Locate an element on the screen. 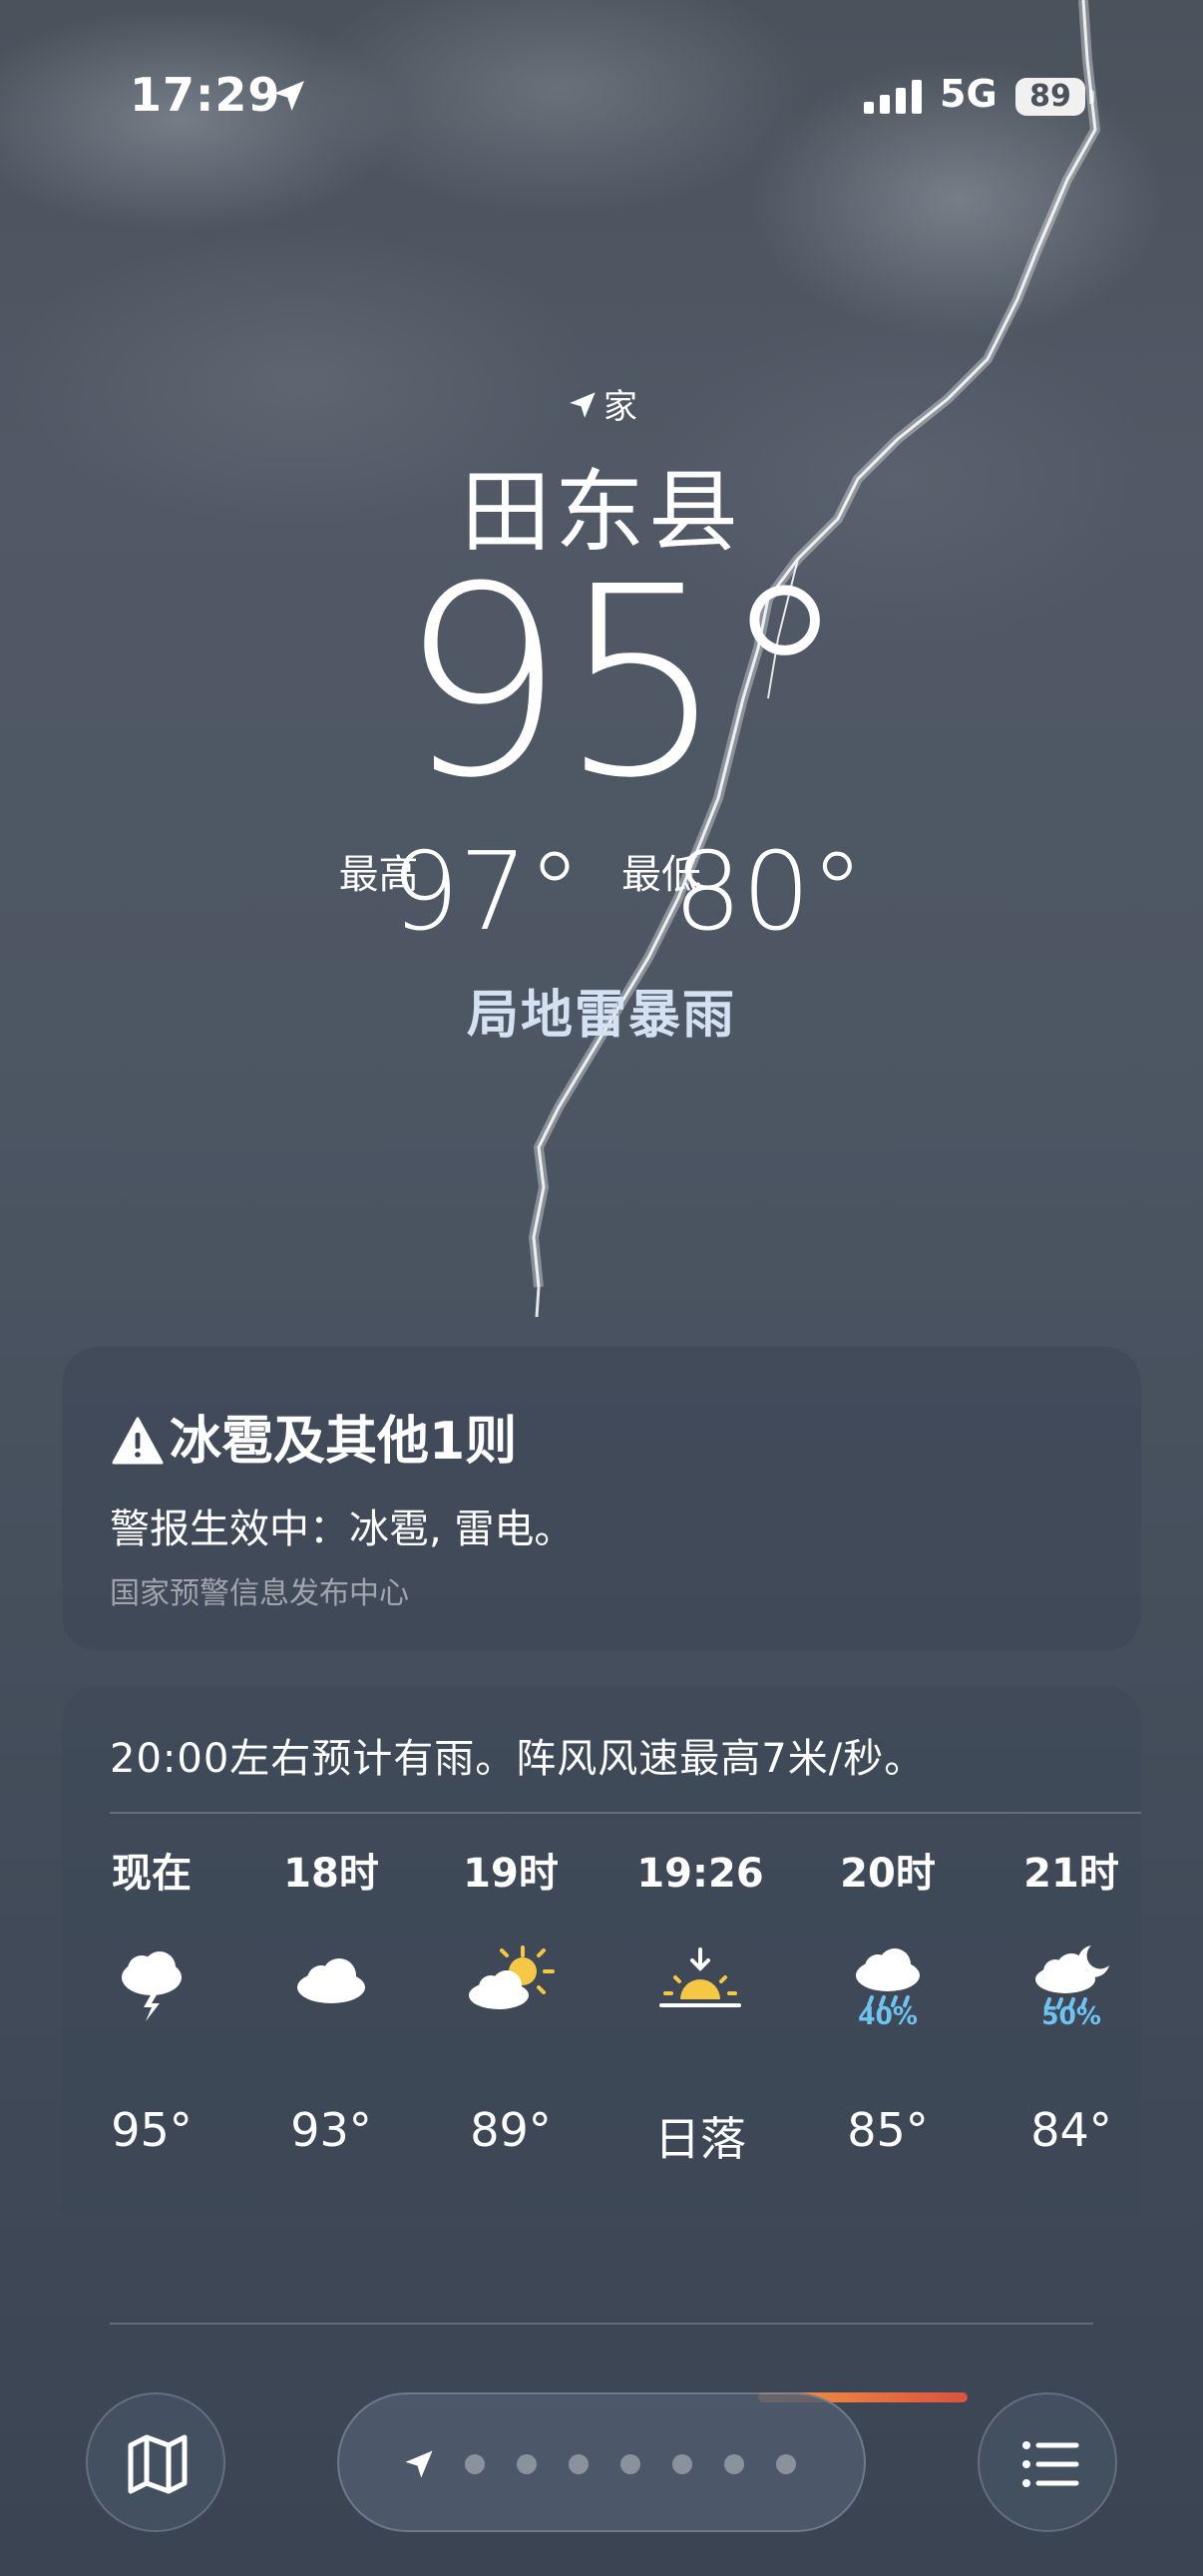 The height and width of the screenshot is (2576, 1203). sunset-icon is located at coordinates (700, 1998).